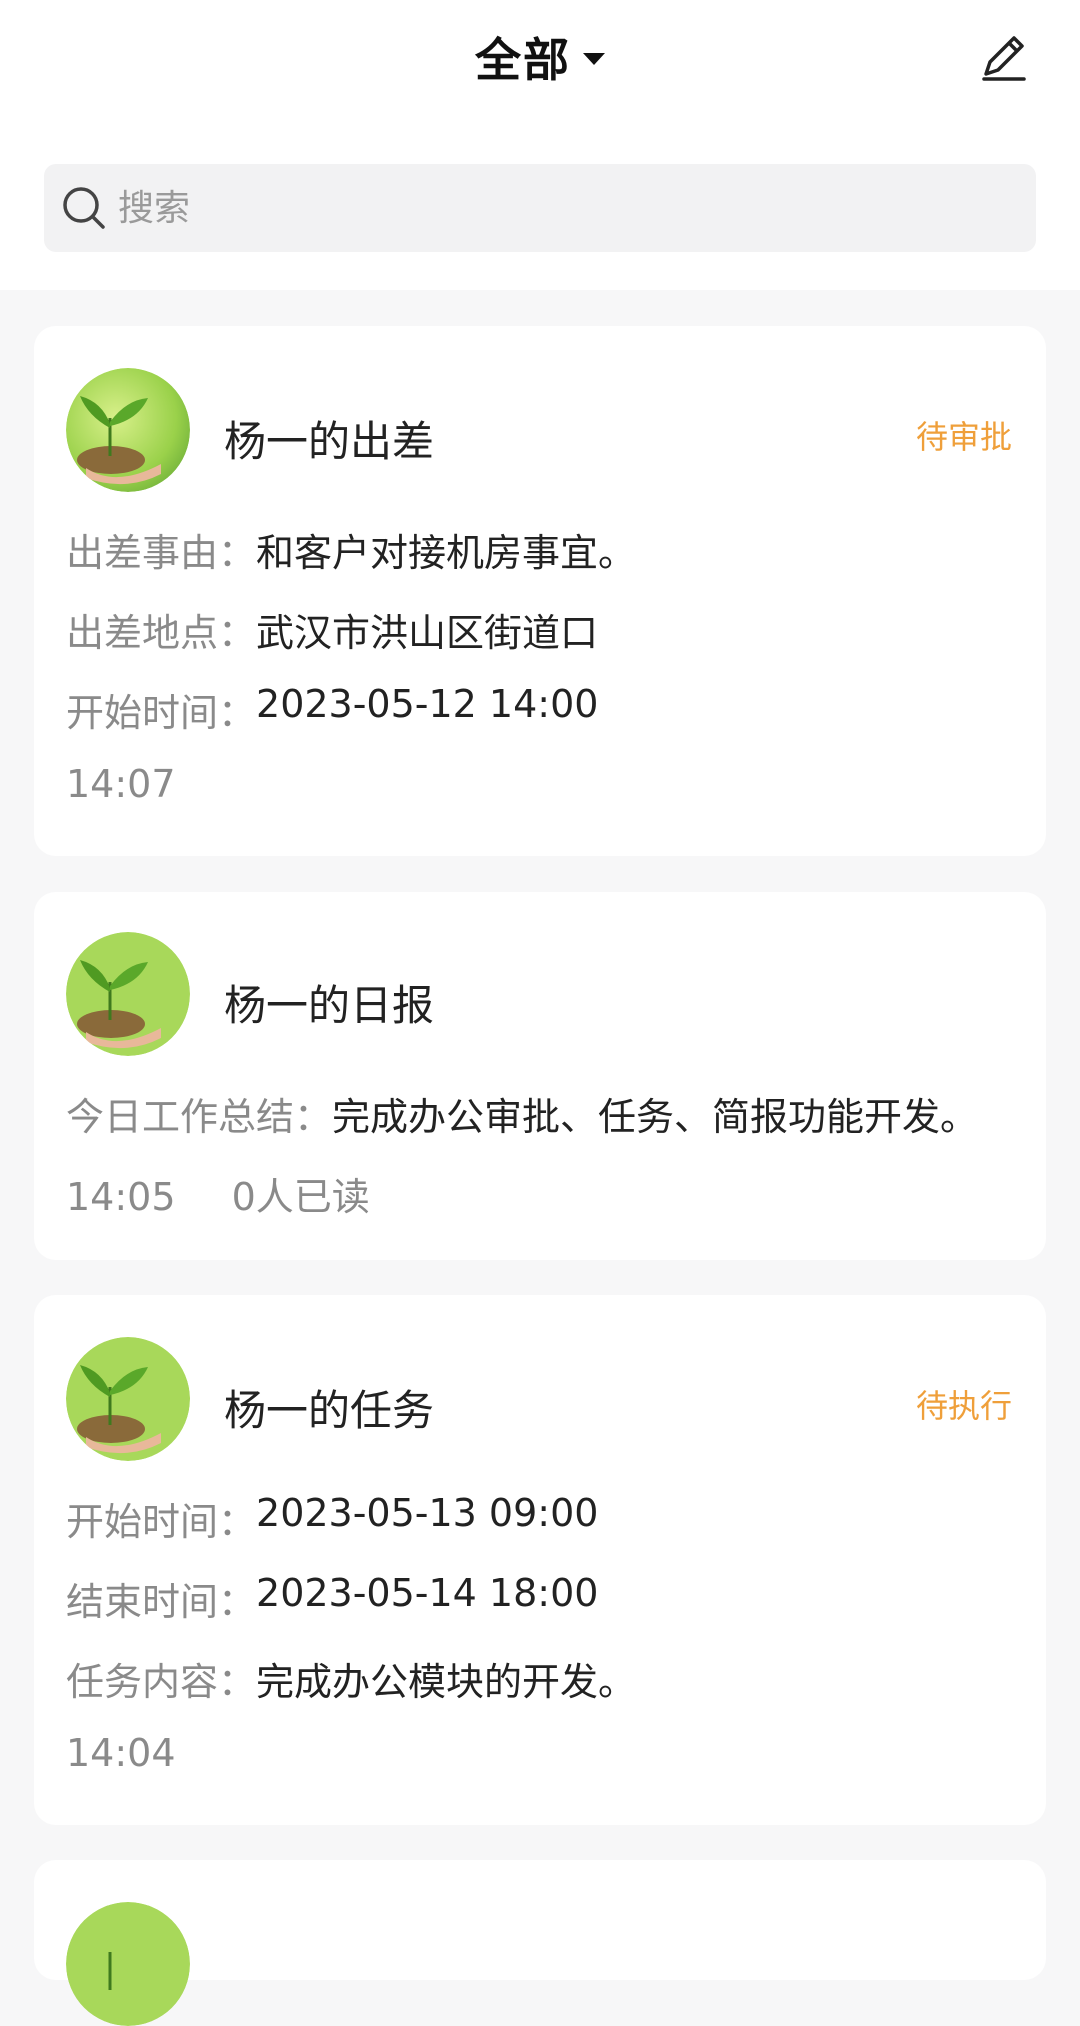 The height and width of the screenshot is (2026, 1080). Describe the element at coordinates (329, 1005) in the screenshot. I see `card-title: 杨一的日报` at that location.